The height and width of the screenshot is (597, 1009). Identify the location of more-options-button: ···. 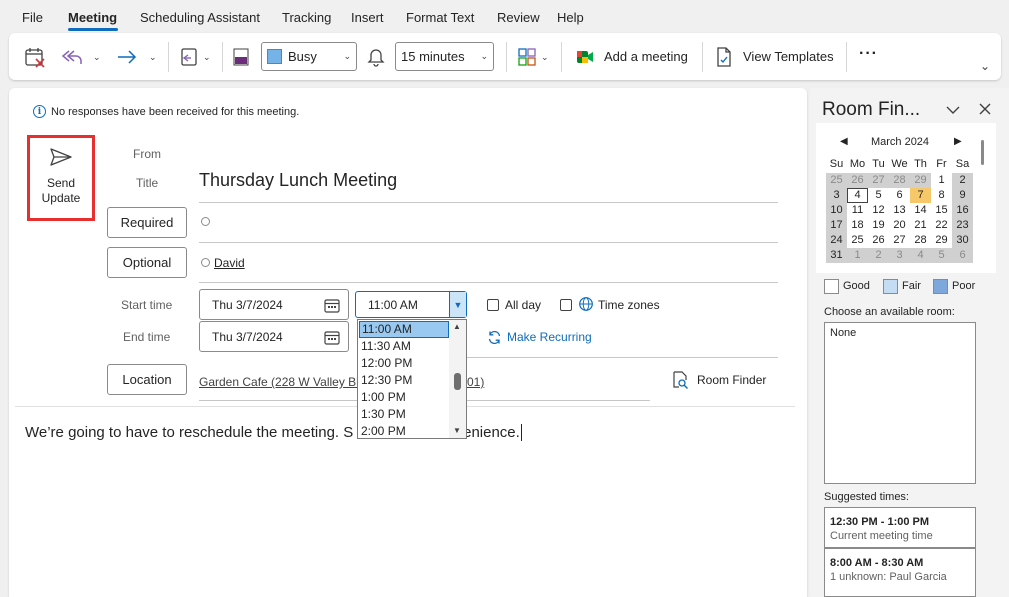
(868, 54).